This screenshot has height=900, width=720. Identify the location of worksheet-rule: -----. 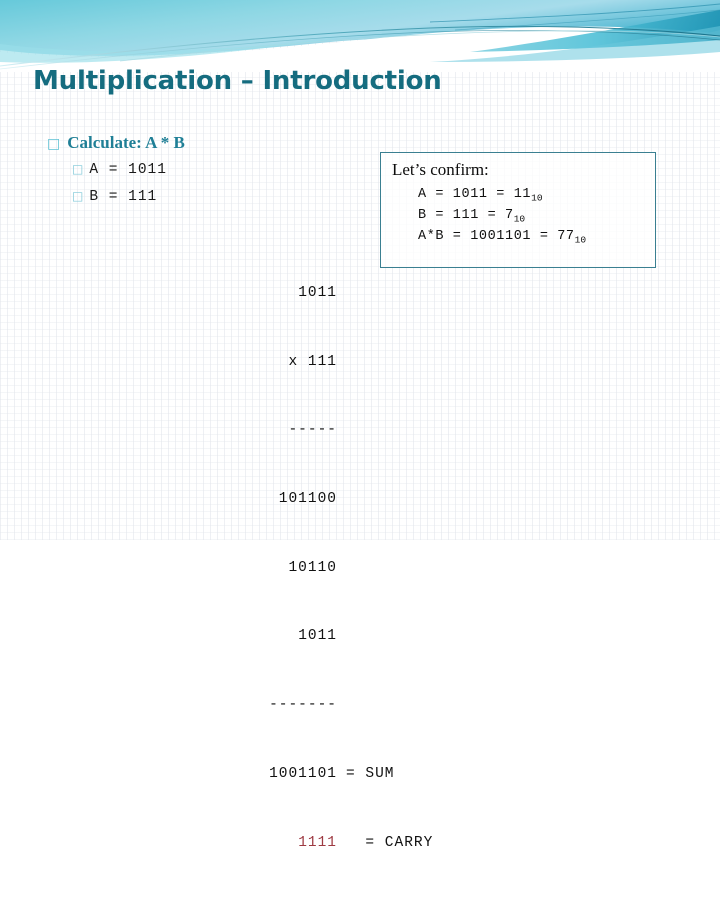
(337, 430).